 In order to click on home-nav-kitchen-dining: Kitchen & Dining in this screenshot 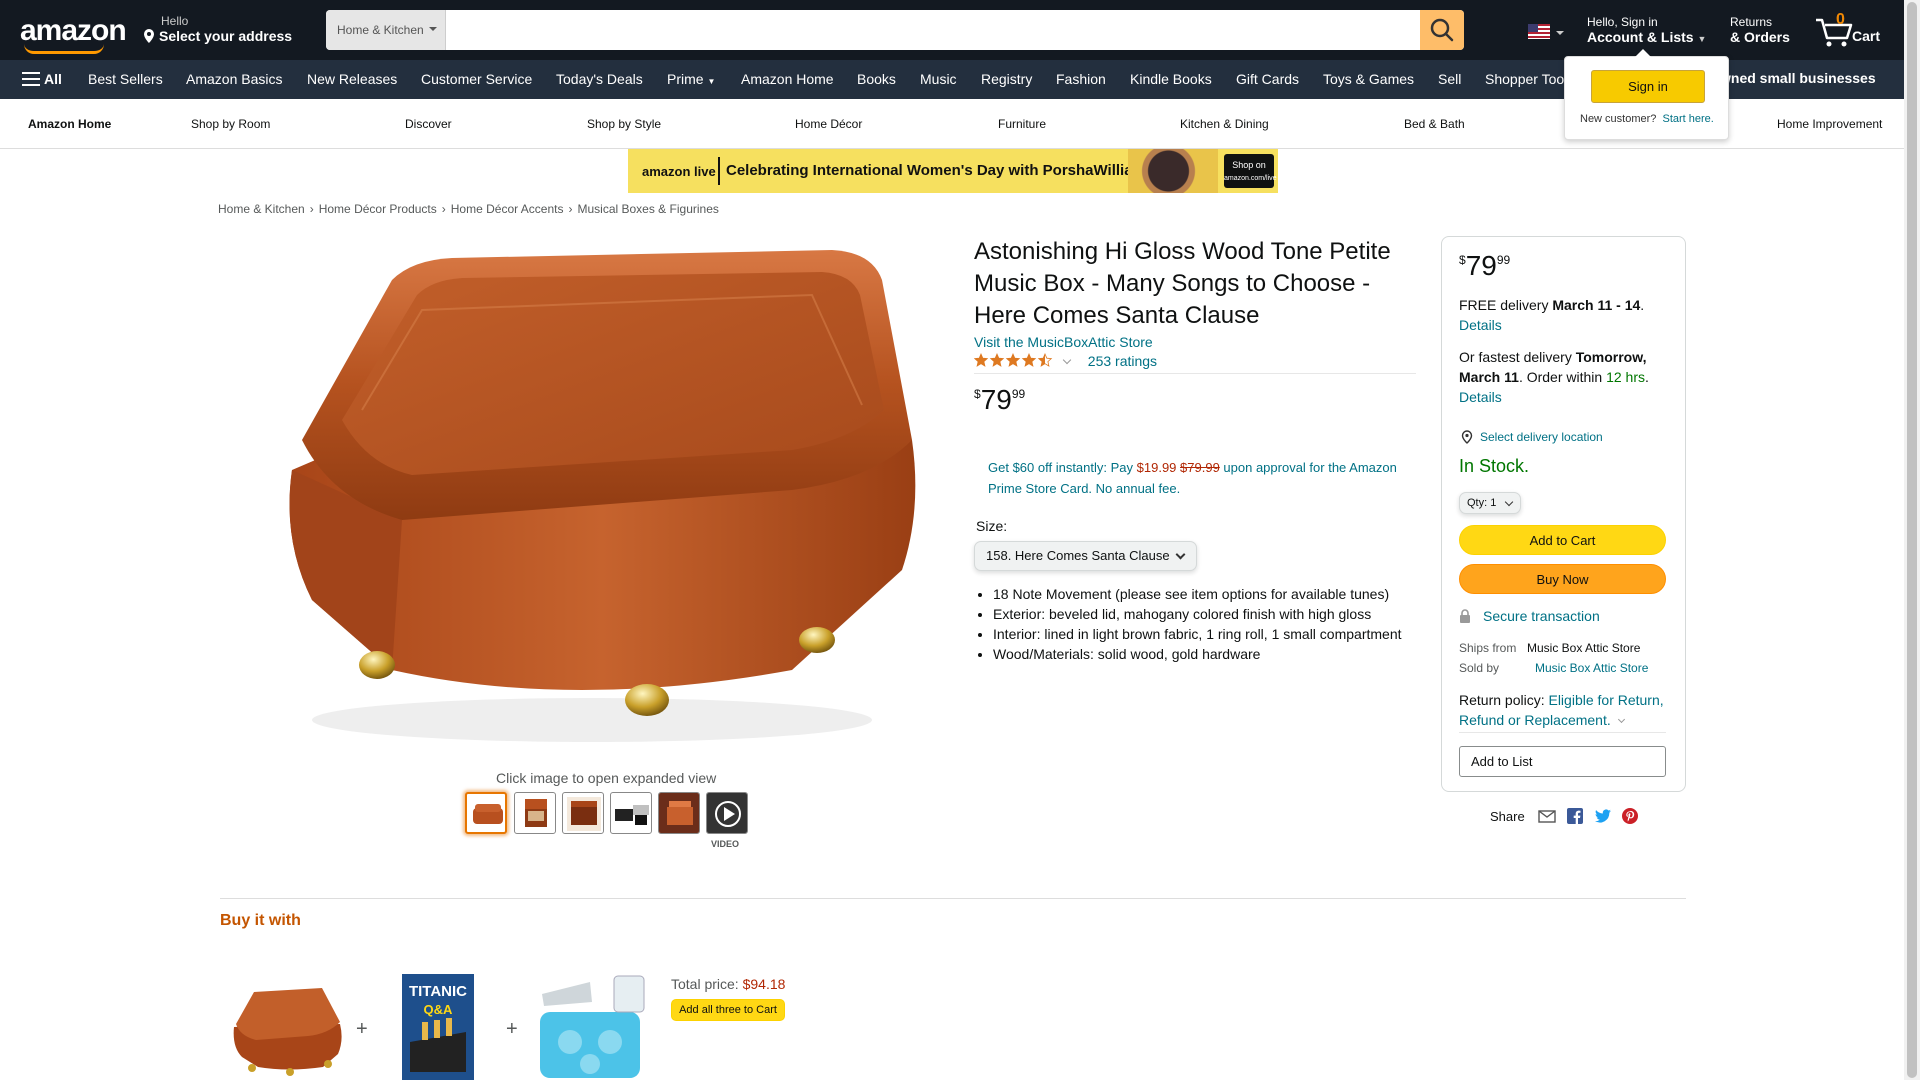, I will do `click(1224, 124)`.